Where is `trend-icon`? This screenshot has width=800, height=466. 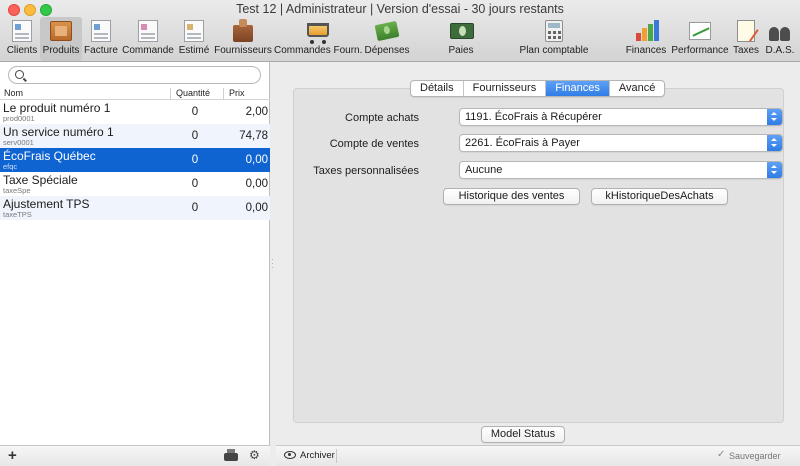 trend-icon is located at coordinates (700, 31).